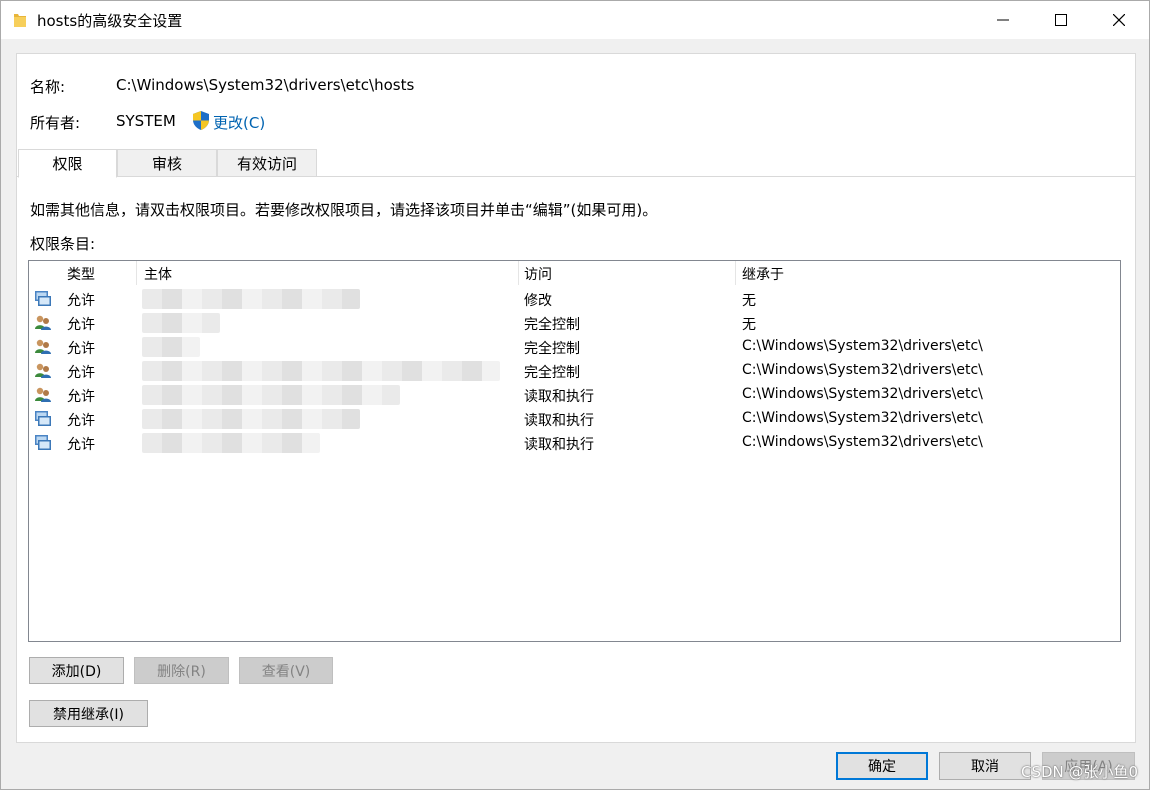  What do you see at coordinates (20, 20) in the screenshot?
I see `folder-icon` at bounding box center [20, 20].